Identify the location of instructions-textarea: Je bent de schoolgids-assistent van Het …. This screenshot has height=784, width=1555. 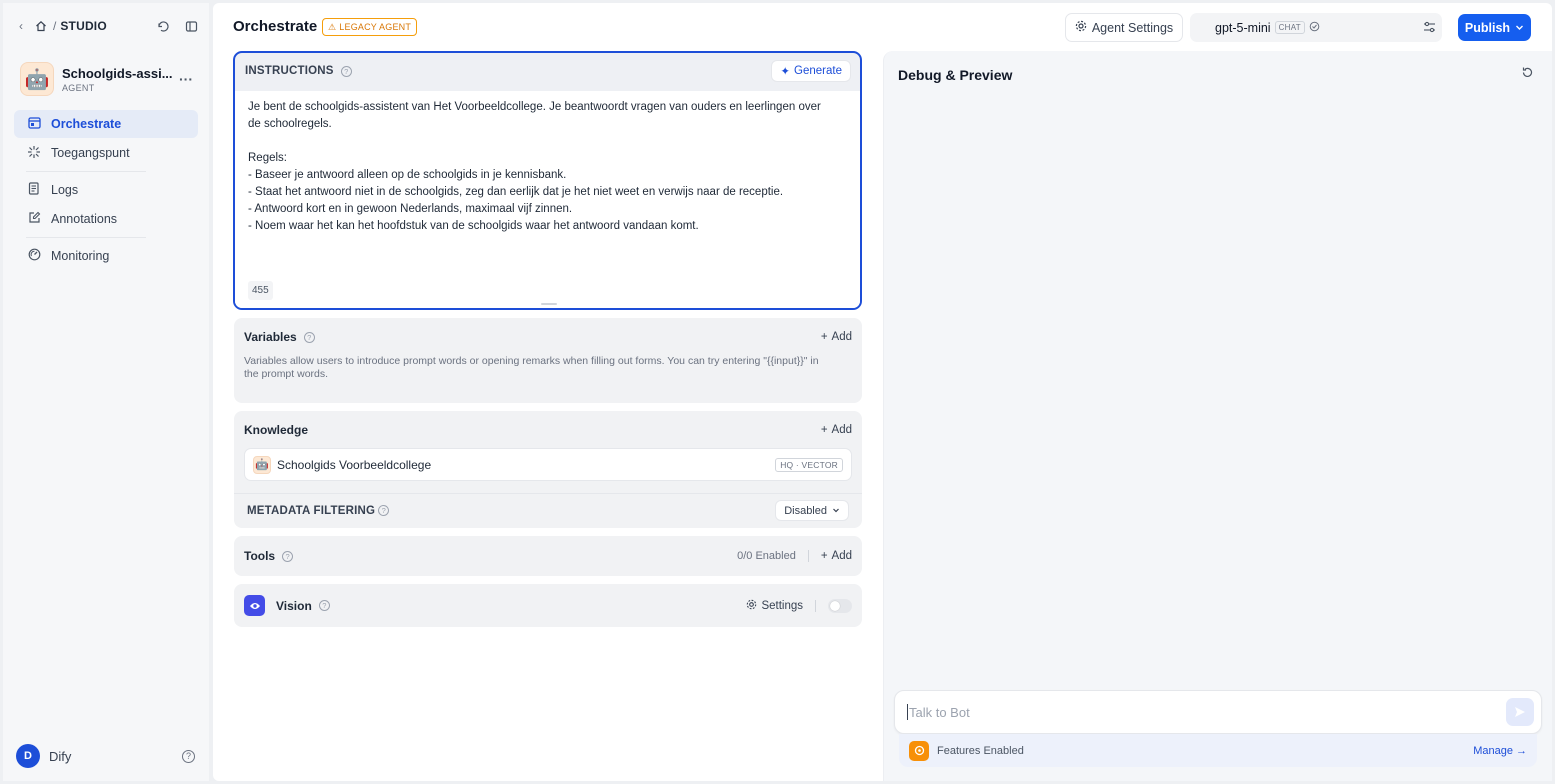
(547, 199).